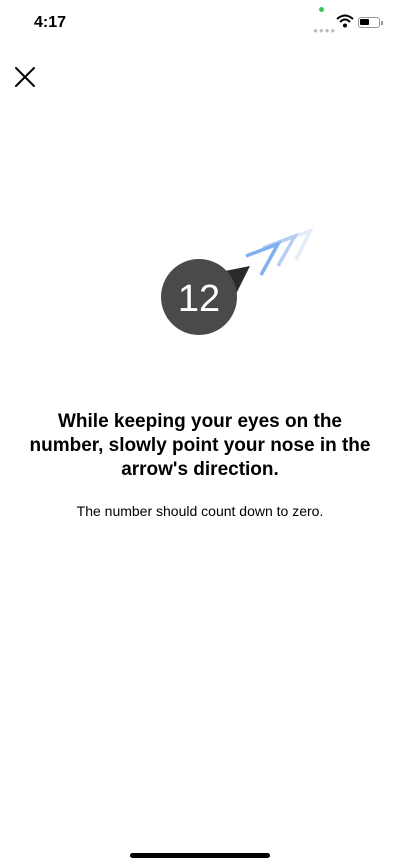  I want to click on status-bar: 4:17 ●●●●, so click(200, 22).